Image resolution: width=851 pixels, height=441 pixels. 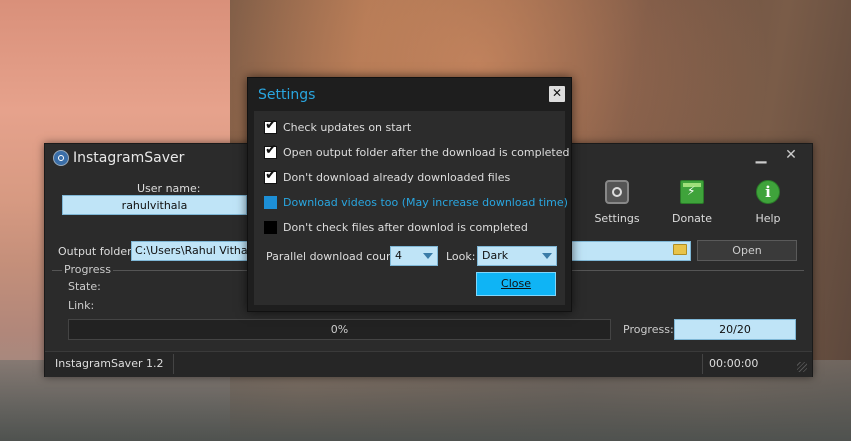 I want to click on look-label: Look:, so click(x=461, y=256).